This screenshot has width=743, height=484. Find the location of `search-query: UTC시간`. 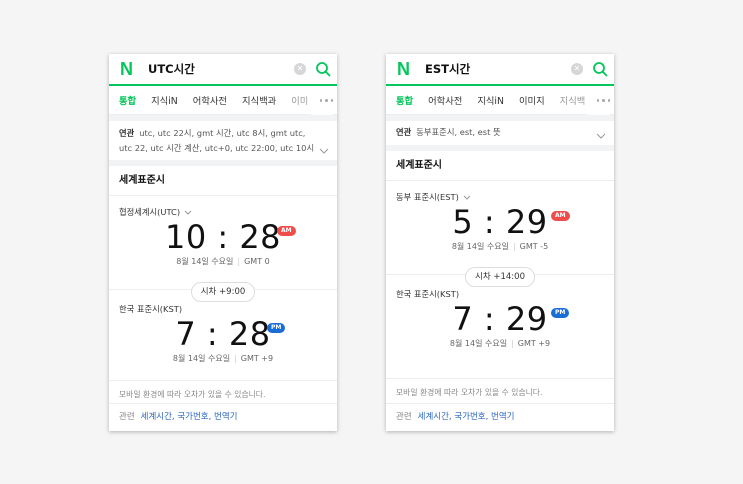

search-query: UTC시간 is located at coordinates (221, 69).